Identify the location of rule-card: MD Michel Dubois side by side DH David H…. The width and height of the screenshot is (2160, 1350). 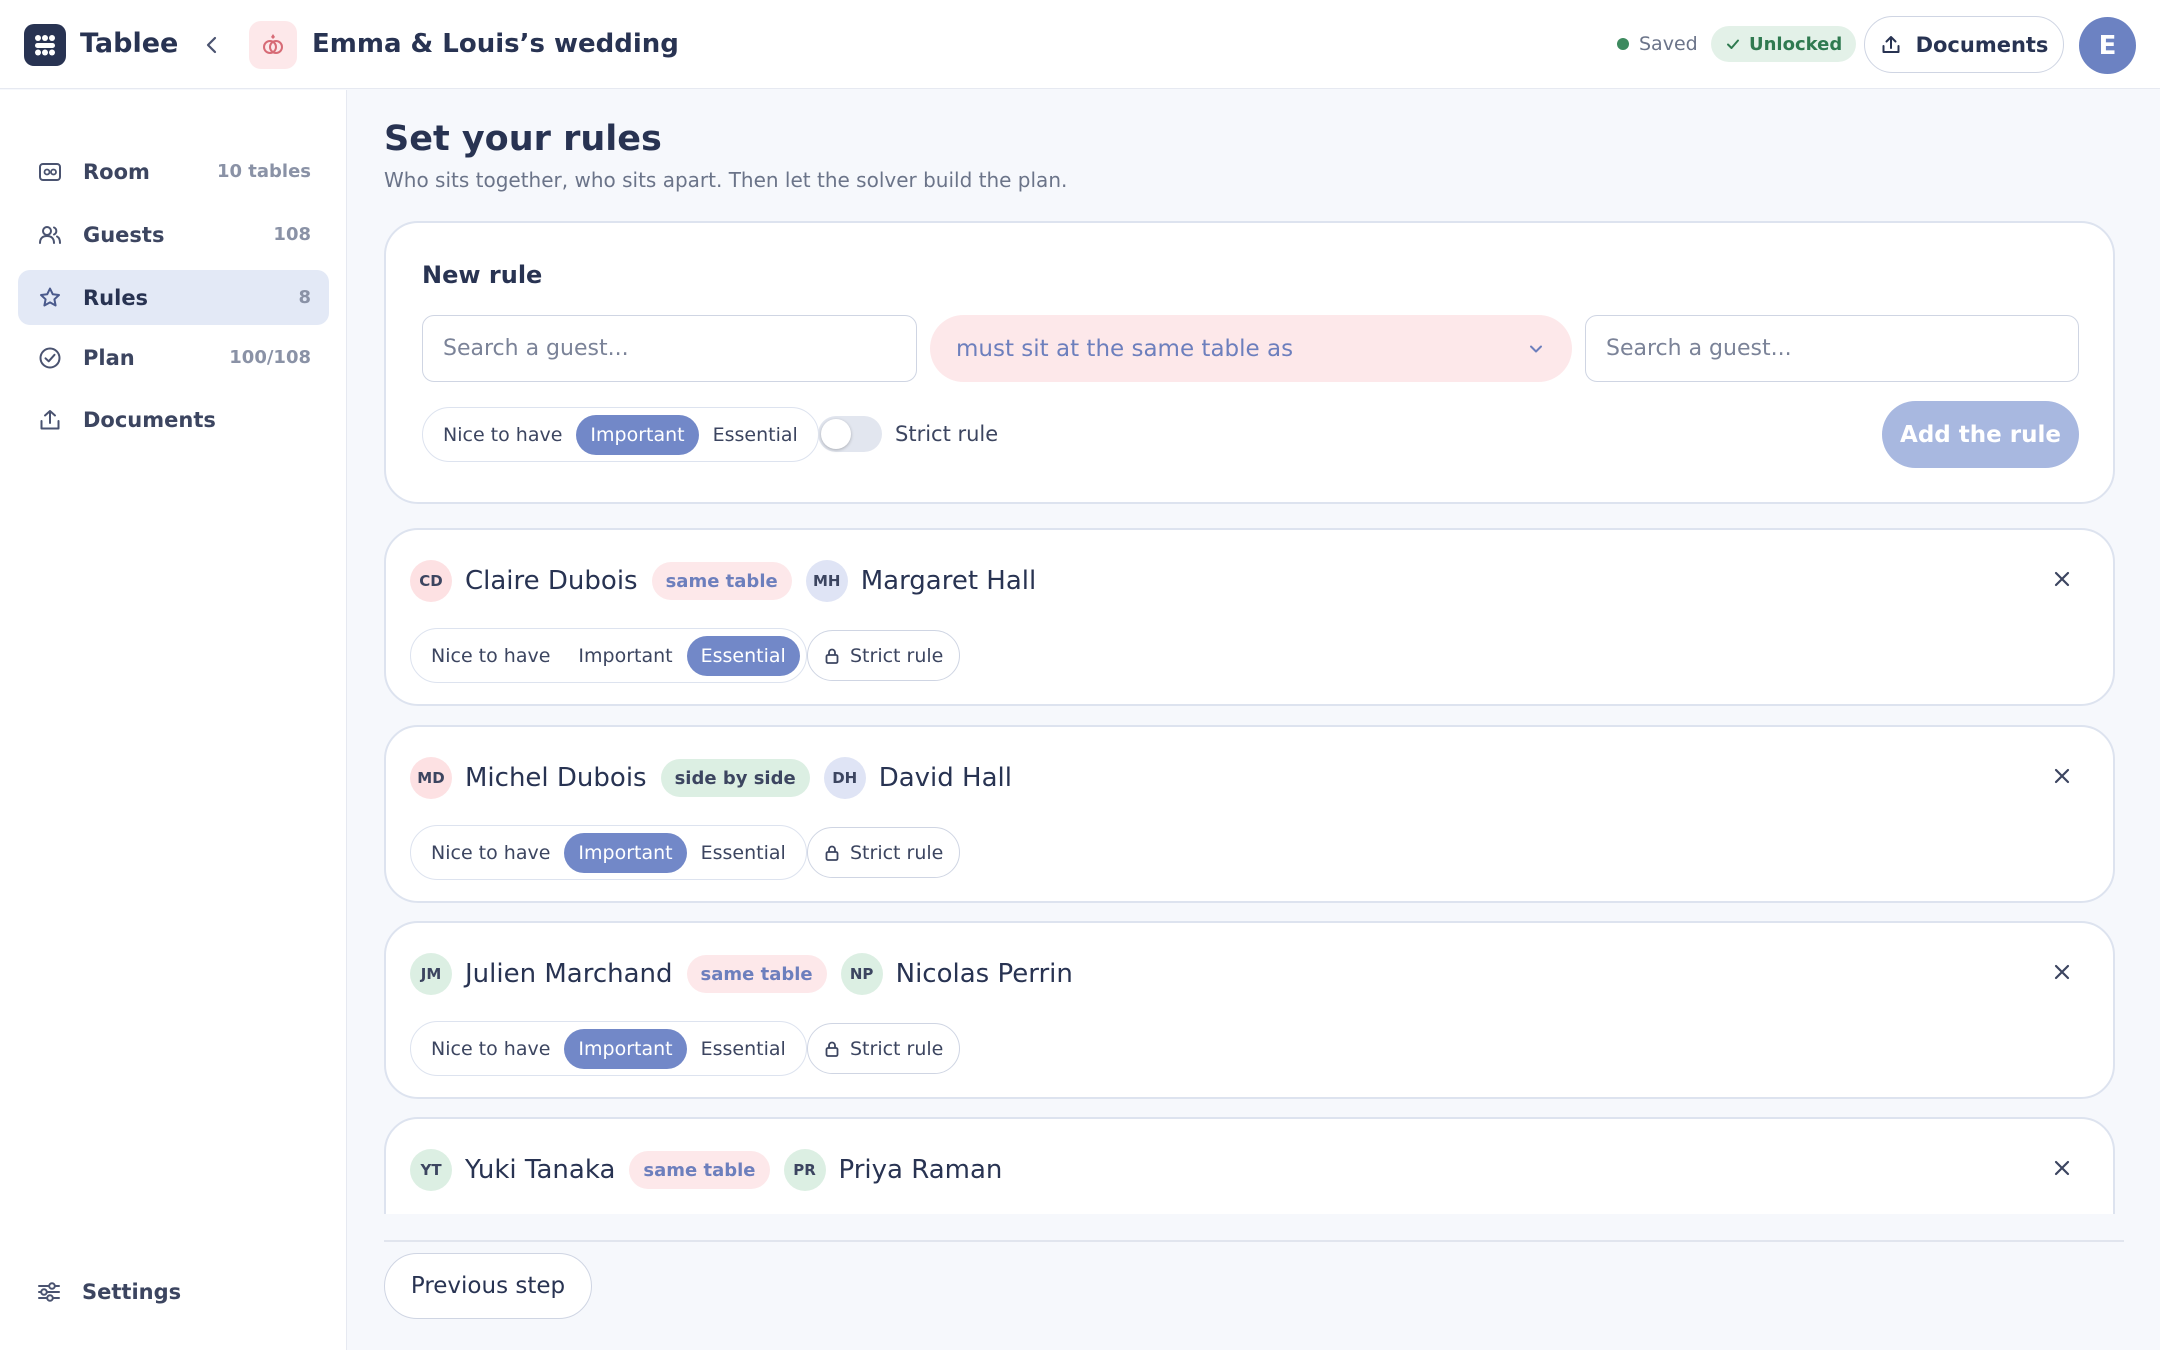
(1249, 814).